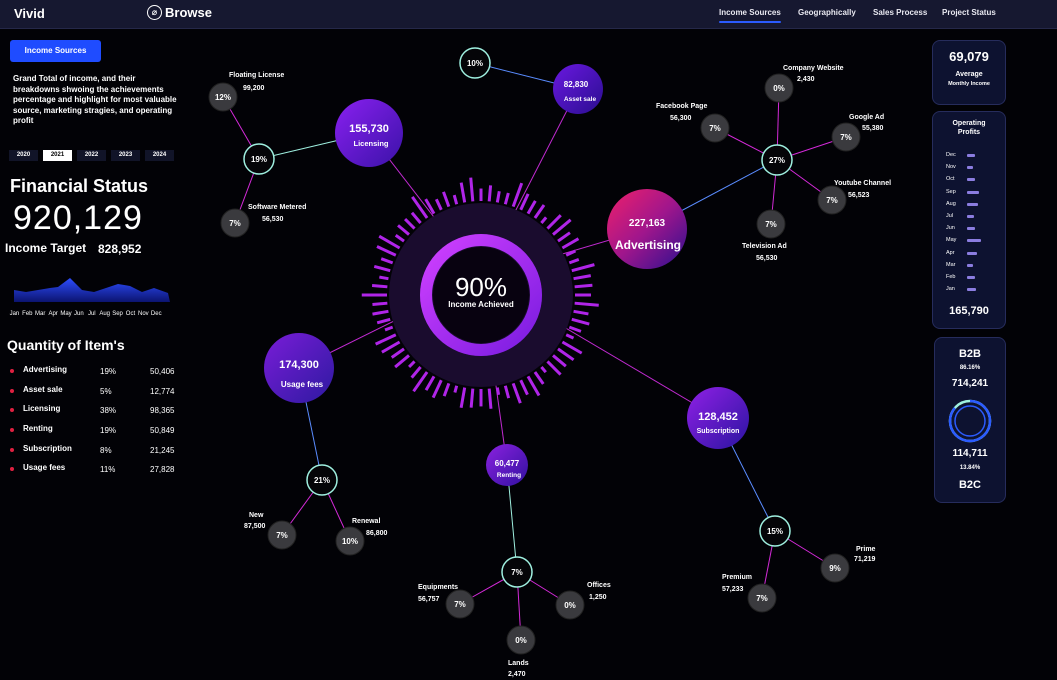  I want to click on source-value: 128,452, so click(718, 417).